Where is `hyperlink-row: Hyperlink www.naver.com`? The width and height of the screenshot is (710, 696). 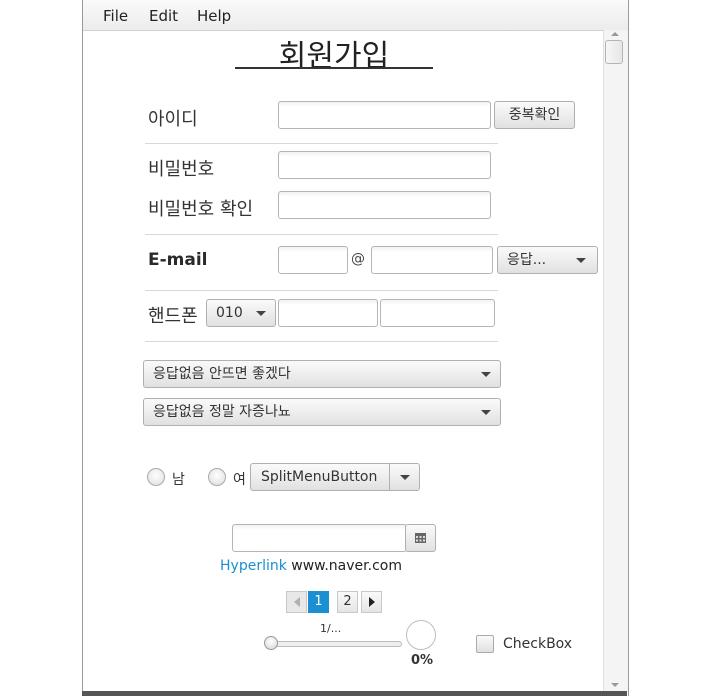 hyperlink-row: Hyperlink www.naver.com is located at coordinates (311, 566).